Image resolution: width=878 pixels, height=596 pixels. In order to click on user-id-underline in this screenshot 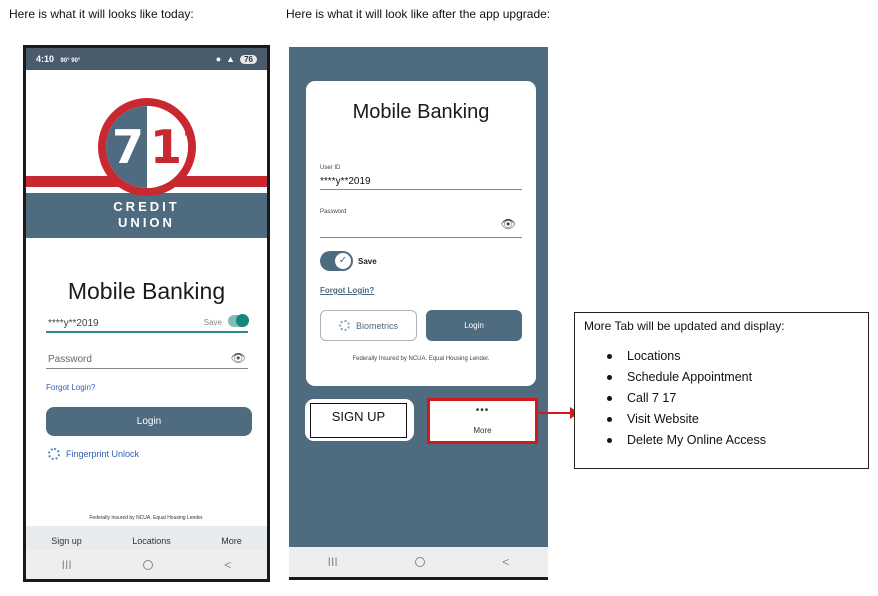, I will do `click(421, 189)`.